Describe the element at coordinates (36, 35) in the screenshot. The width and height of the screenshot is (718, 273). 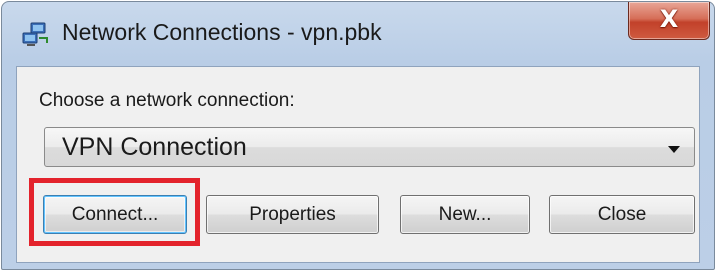
I see `network-connections-icon` at that location.